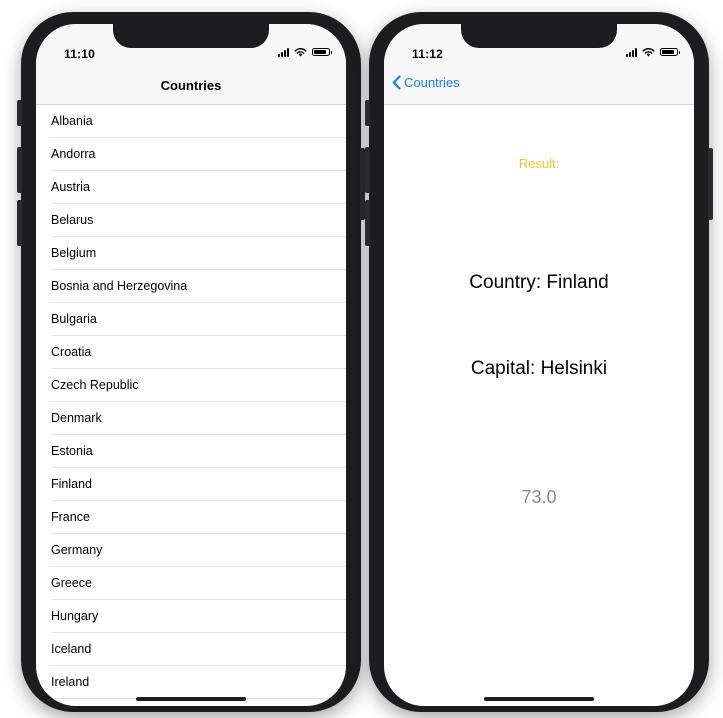  Describe the element at coordinates (191, 484) in the screenshot. I see `list-item: Finland` at that location.